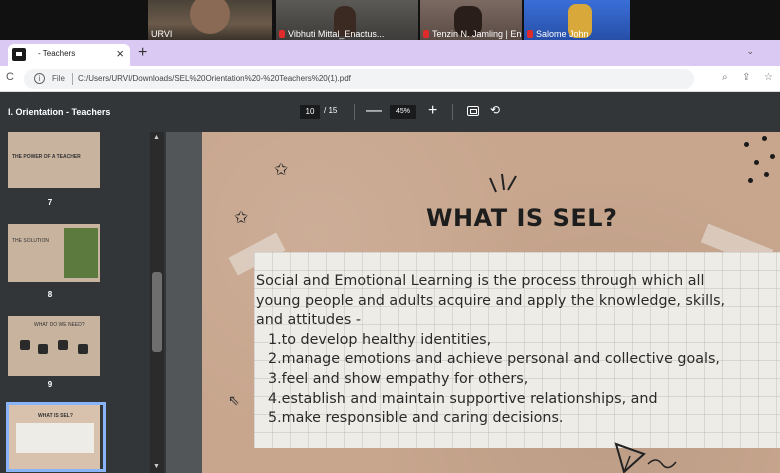 This screenshot has width=780, height=473. I want to click on thumbnail-title: WHAT DO WE NEED?, so click(59, 325).